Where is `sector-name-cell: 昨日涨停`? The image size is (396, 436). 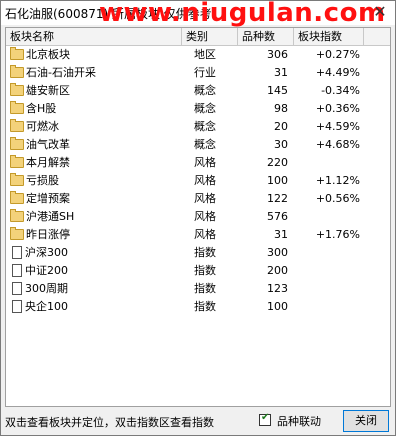
sector-name-cell: 昨日涨停 is located at coordinates (40, 235).